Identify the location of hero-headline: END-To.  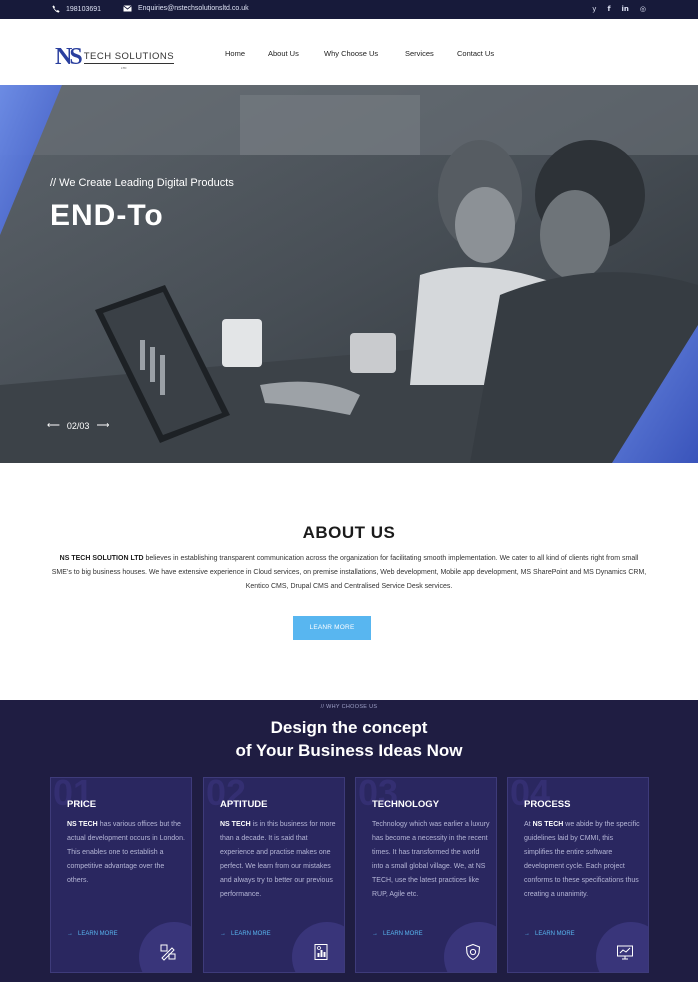
(107, 215).